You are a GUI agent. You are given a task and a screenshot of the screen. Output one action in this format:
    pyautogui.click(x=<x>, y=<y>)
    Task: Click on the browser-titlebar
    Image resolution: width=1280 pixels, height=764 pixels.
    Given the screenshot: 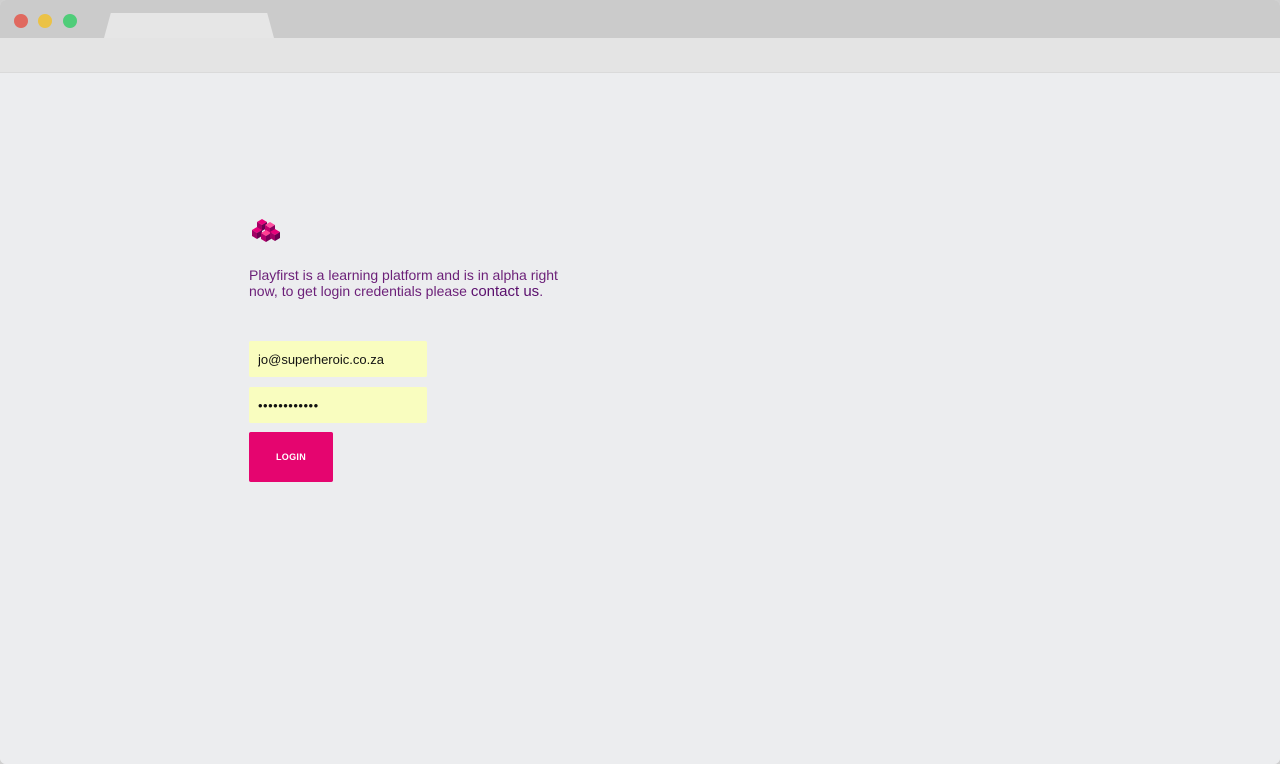 What is the action you would take?
    pyautogui.click(x=640, y=19)
    